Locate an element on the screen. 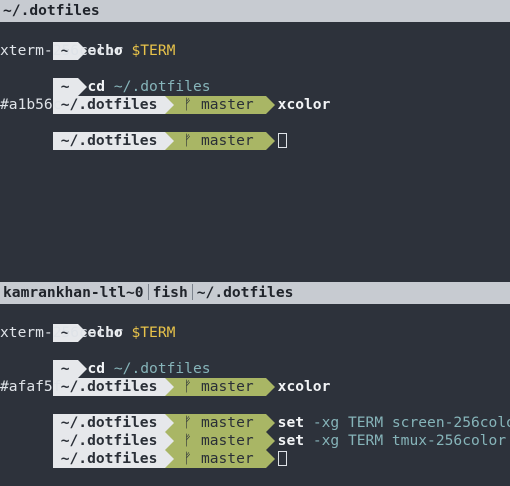 This screenshot has height=486, width=510. bottom-pane-titlebar: kamrankhan-ltl~0 fish ~/.dotfiles is located at coordinates (255, 293).